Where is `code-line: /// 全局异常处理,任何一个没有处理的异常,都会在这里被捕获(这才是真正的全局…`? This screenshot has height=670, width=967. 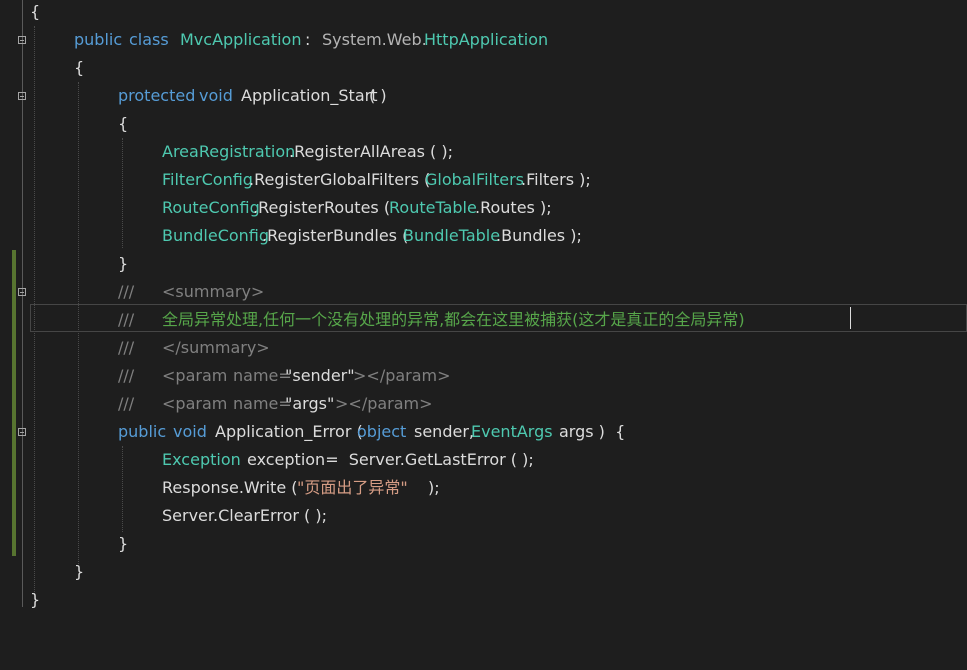
code-line: /// 全局异常处理,任何一个没有处理的异常,都会在这里被捕获(这才是真正的全局… is located at coordinates (483, 320).